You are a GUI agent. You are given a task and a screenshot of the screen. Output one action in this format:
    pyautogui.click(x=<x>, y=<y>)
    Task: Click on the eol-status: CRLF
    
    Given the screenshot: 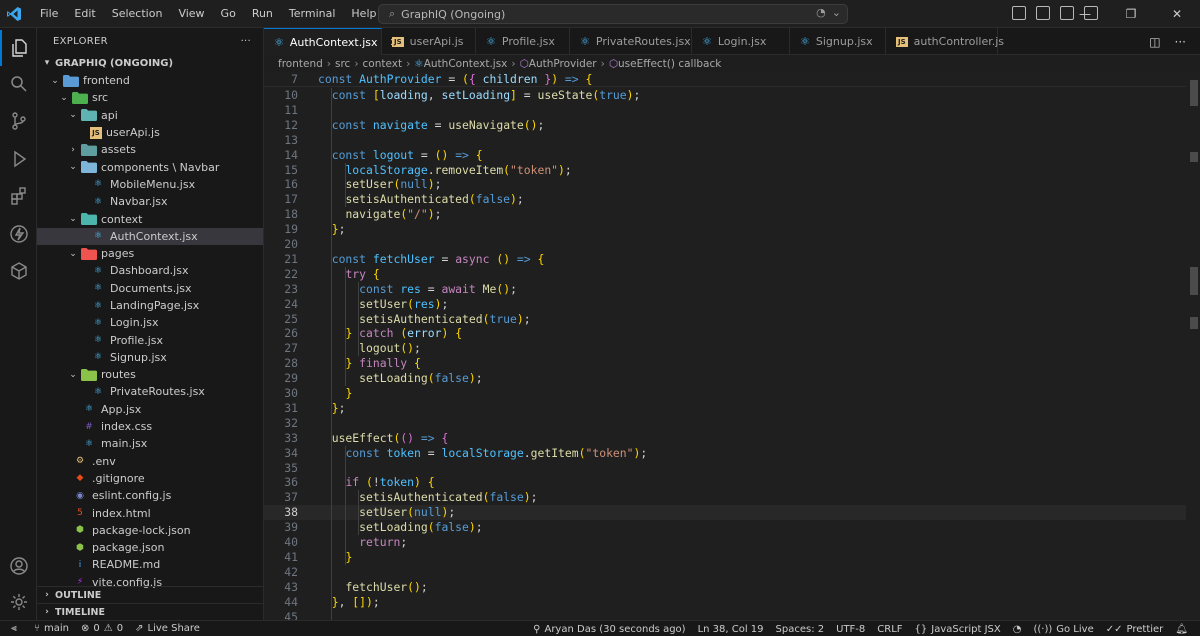 What is the action you would take?
    pyautogui.click(x=889, y=629)
    